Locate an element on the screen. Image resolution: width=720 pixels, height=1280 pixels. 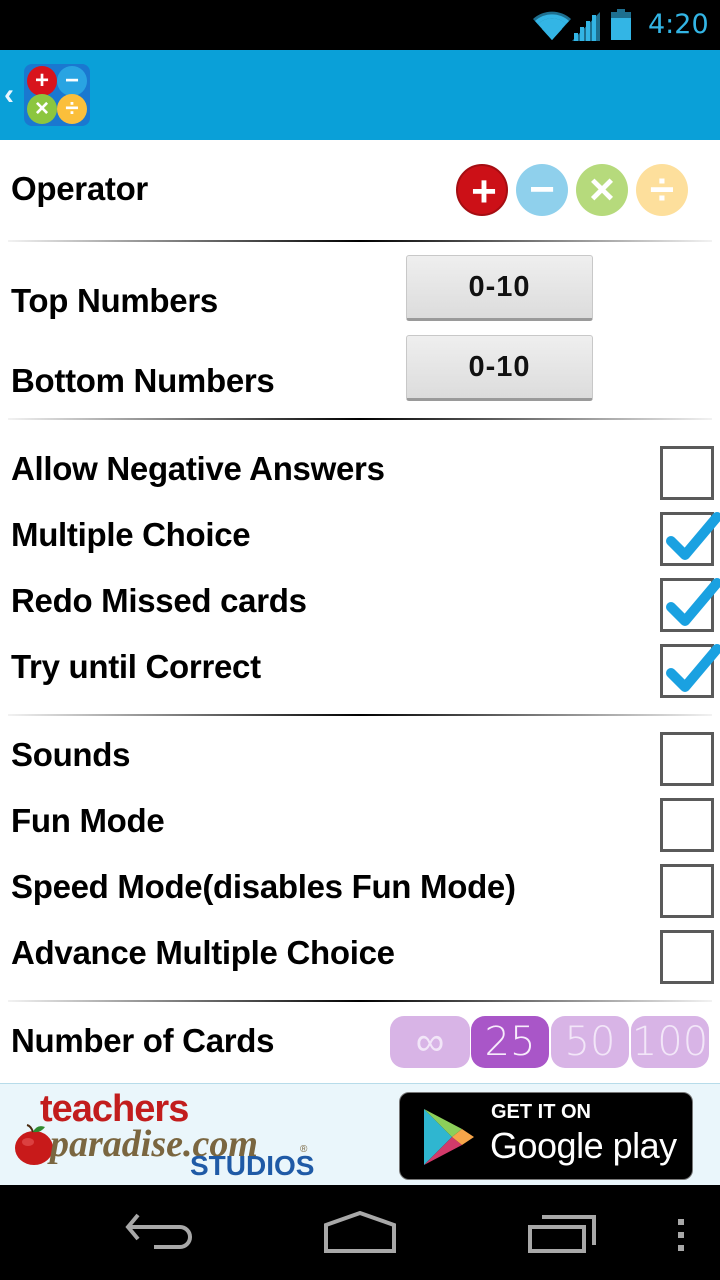
top-numbers-range-button: 0-10 is located at coordinates (499, 288).